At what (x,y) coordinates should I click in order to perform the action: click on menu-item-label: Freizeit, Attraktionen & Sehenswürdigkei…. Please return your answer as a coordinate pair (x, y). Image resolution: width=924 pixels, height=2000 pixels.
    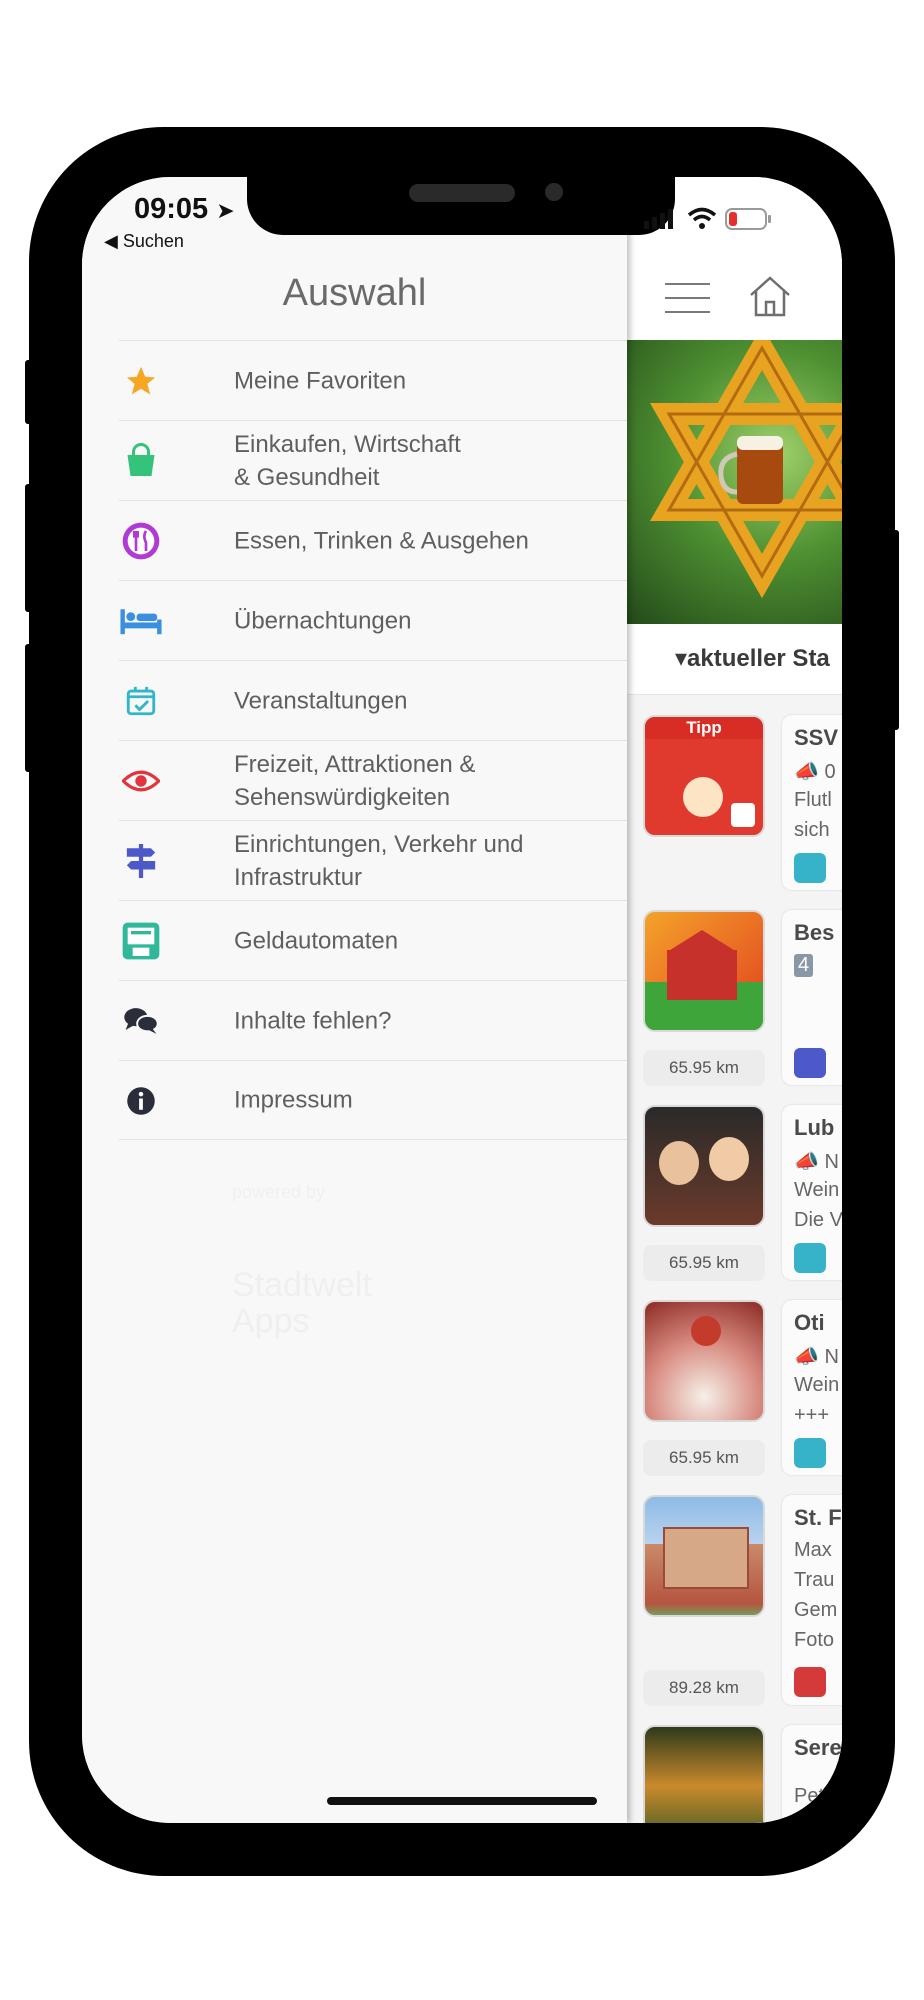
    Looking at the image, I should click on (355, 780).